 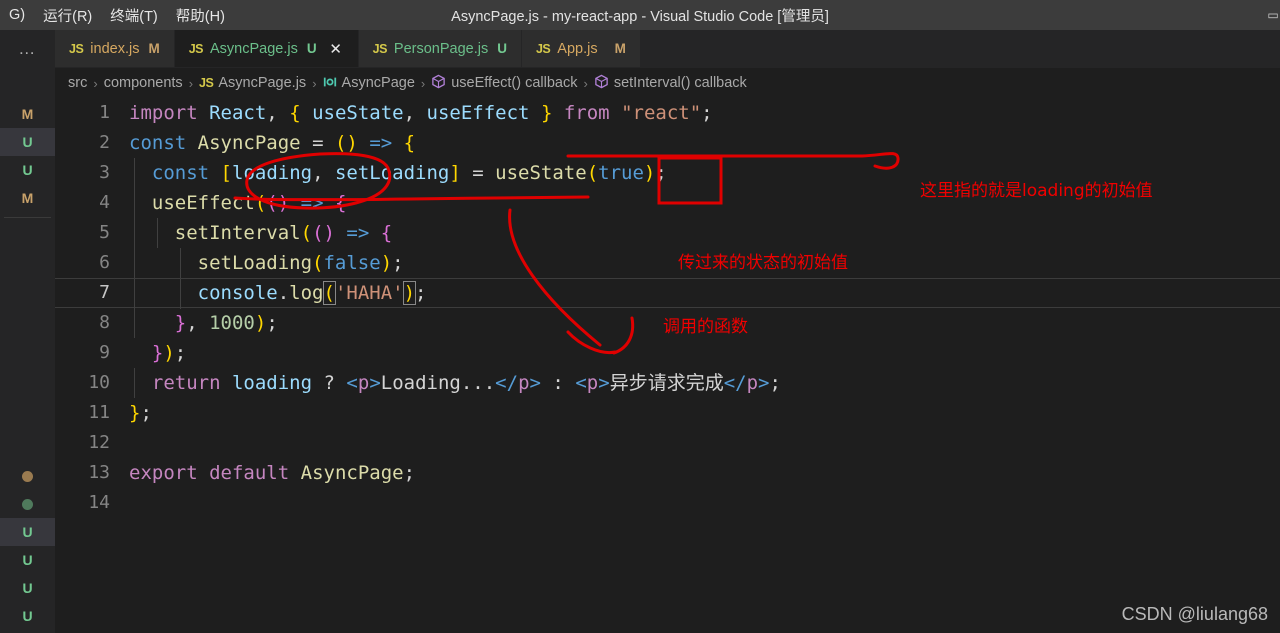 I want to click on tab-personpage-js: JS PersonPage.js U, so click(x=440, y=48).